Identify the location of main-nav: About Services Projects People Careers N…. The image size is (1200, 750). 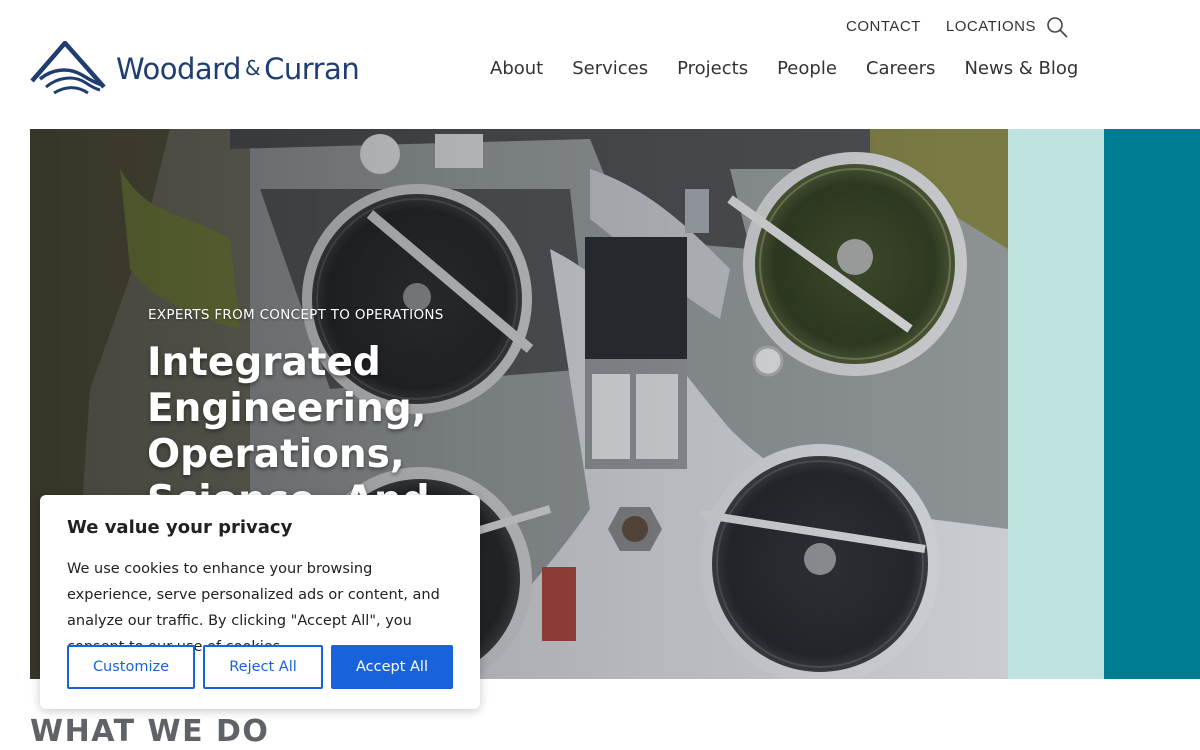
(784, 68).